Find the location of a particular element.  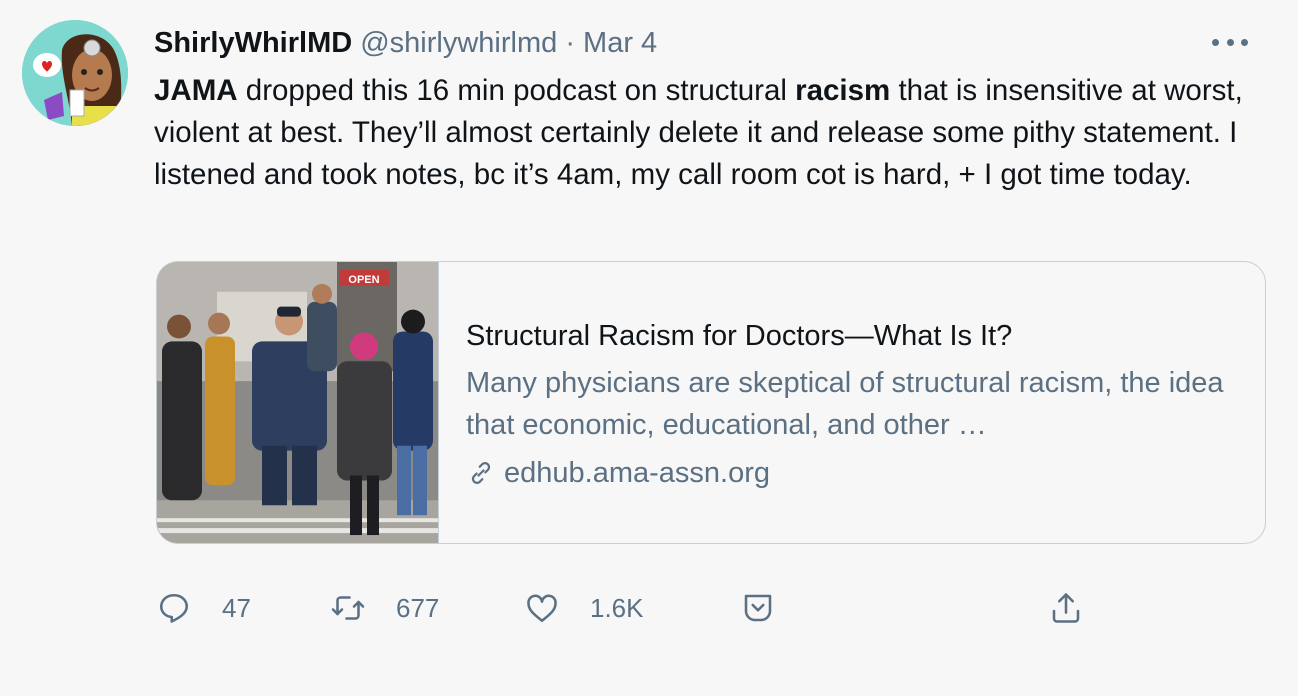

avatar is located at coordinates (75, 73).